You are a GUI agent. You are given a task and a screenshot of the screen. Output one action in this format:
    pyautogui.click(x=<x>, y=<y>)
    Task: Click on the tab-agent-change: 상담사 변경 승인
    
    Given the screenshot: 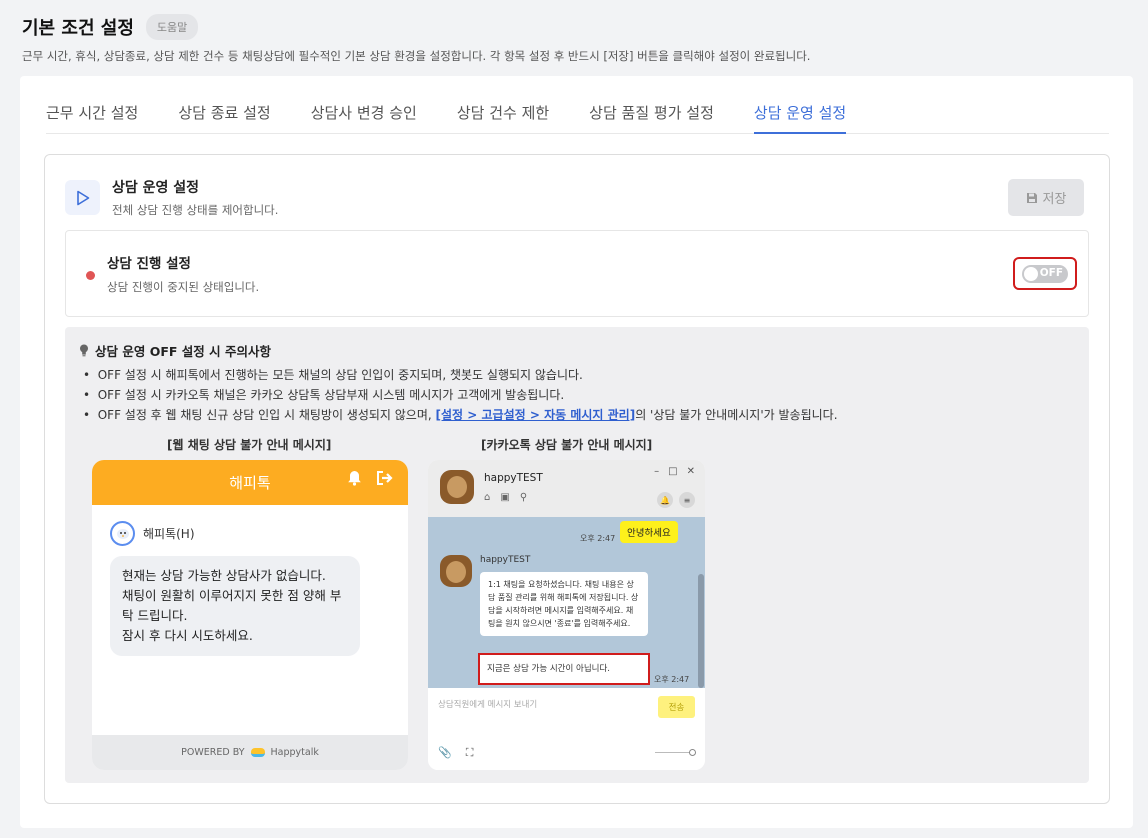 What is the action you would take?
    pyautogui.click(x=364, y=116)
    